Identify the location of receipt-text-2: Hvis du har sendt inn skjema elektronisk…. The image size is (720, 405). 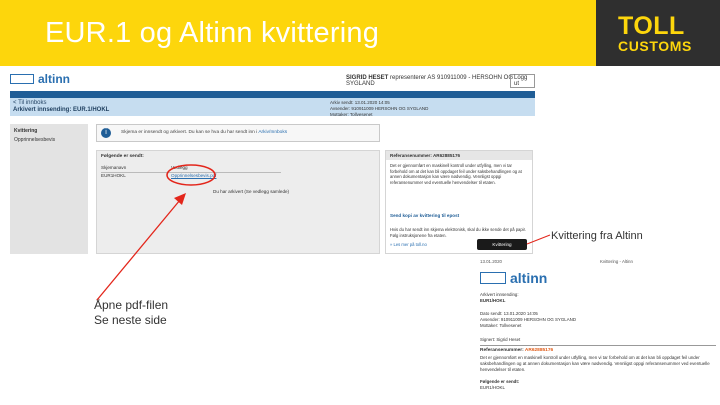
(458, 232).